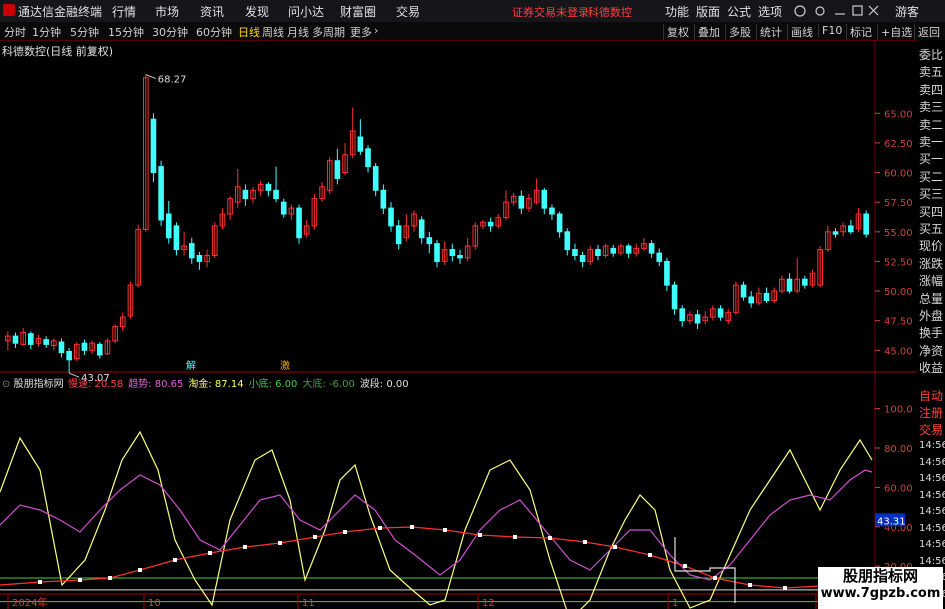  I want to click on period-daily: 日线, so click(249, 32).